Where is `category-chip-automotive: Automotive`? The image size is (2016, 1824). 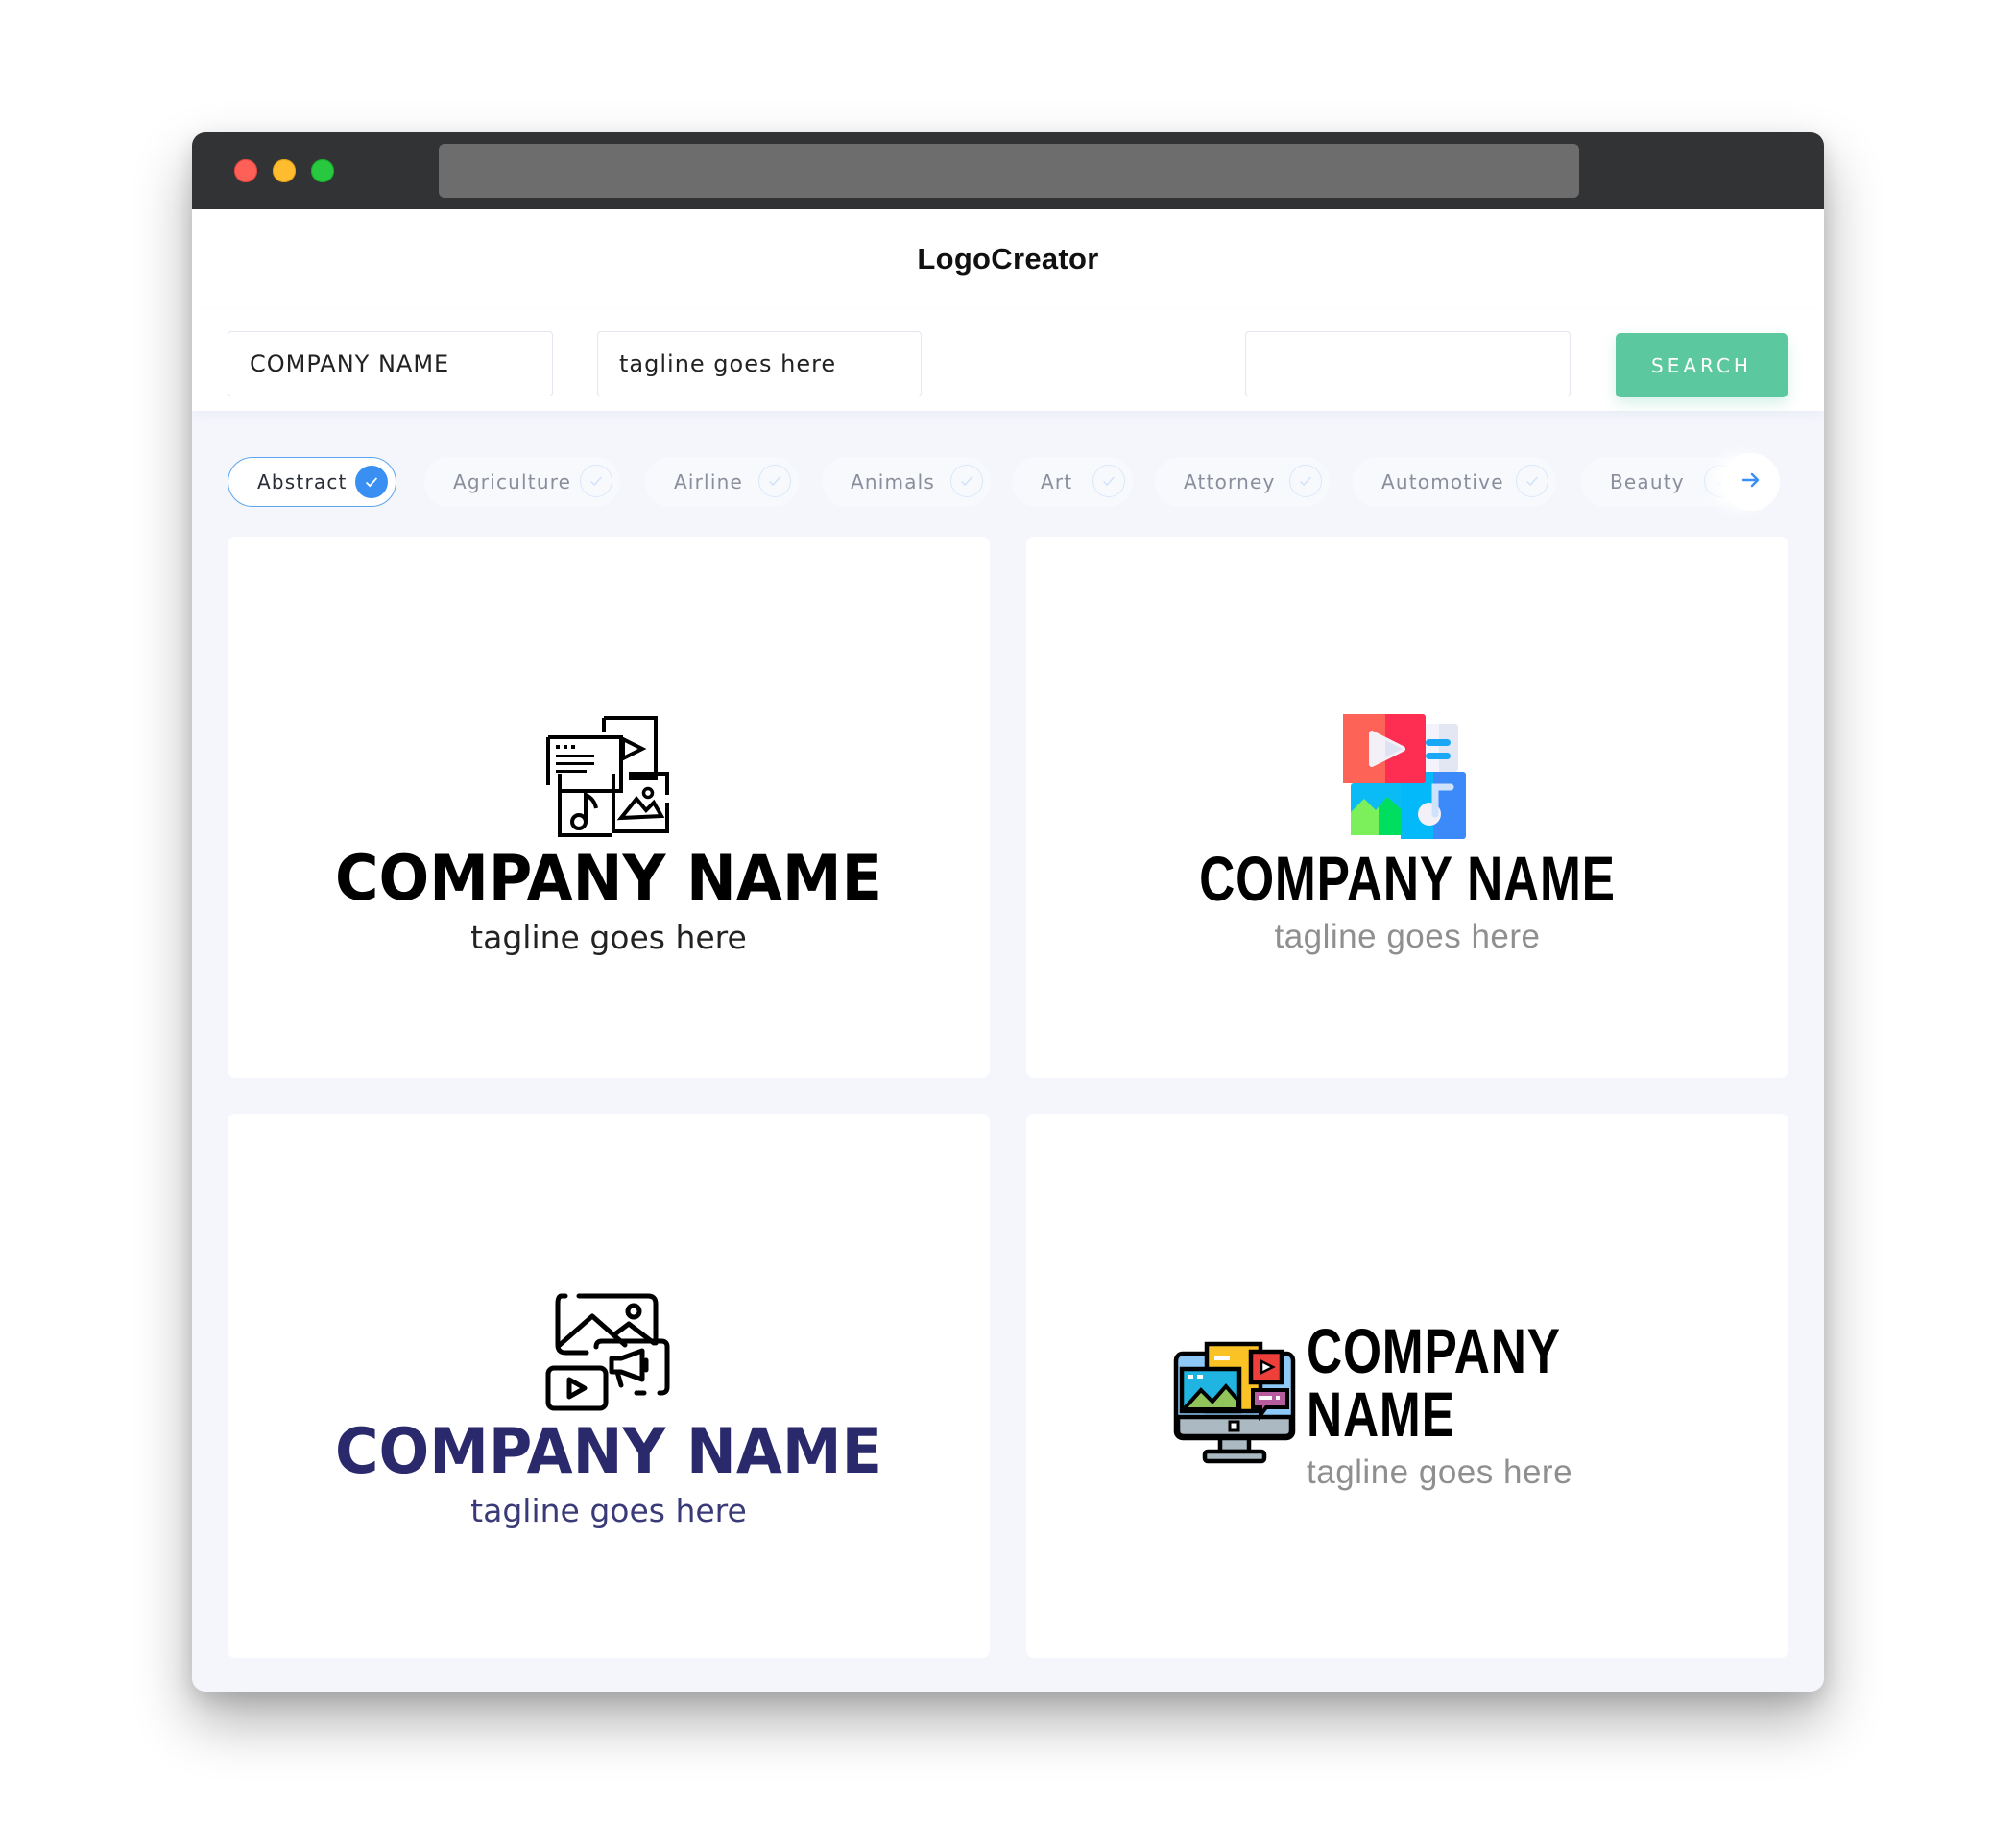 category-chip-automotive: Automotive is located at coordinates (1454, 482).